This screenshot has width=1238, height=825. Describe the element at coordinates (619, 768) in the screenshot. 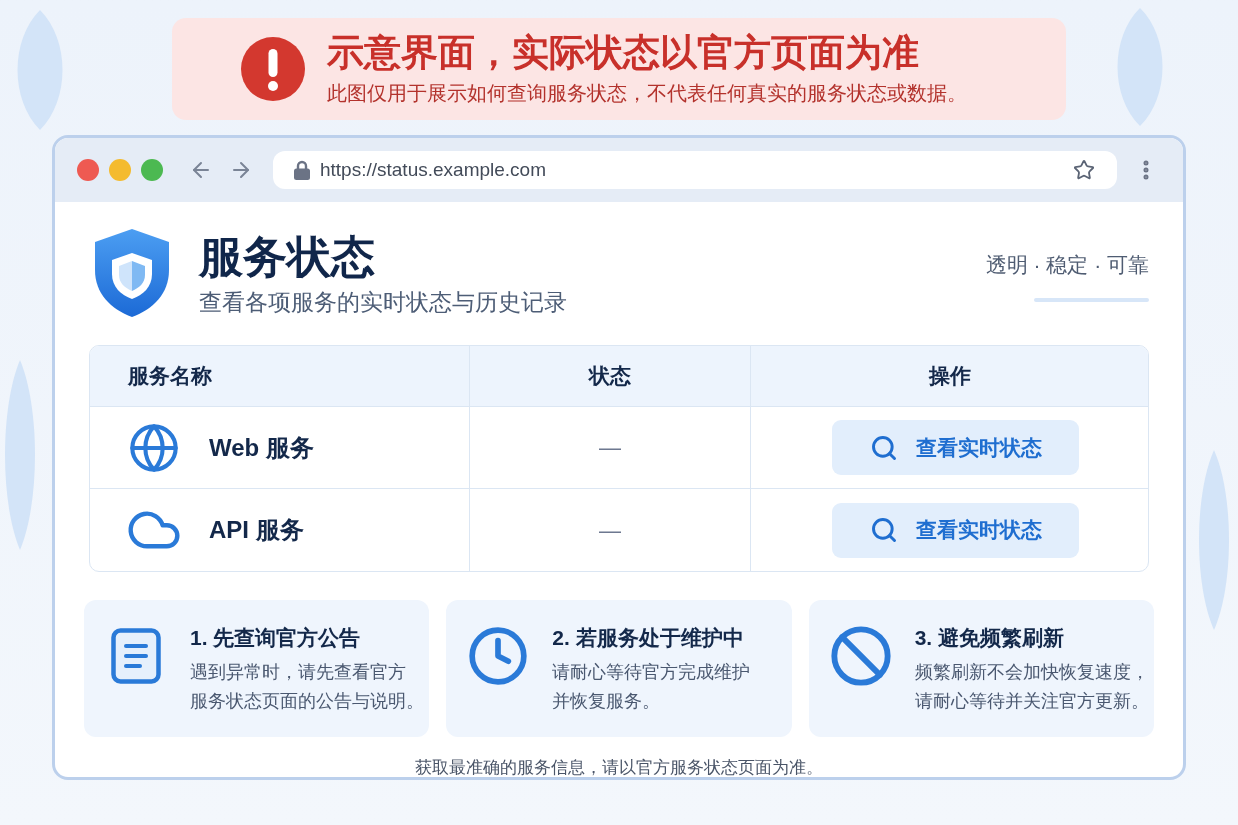

I see `footer-note: 获取最准确的服务信息，请以官方服务状态页面为准。` at that location.